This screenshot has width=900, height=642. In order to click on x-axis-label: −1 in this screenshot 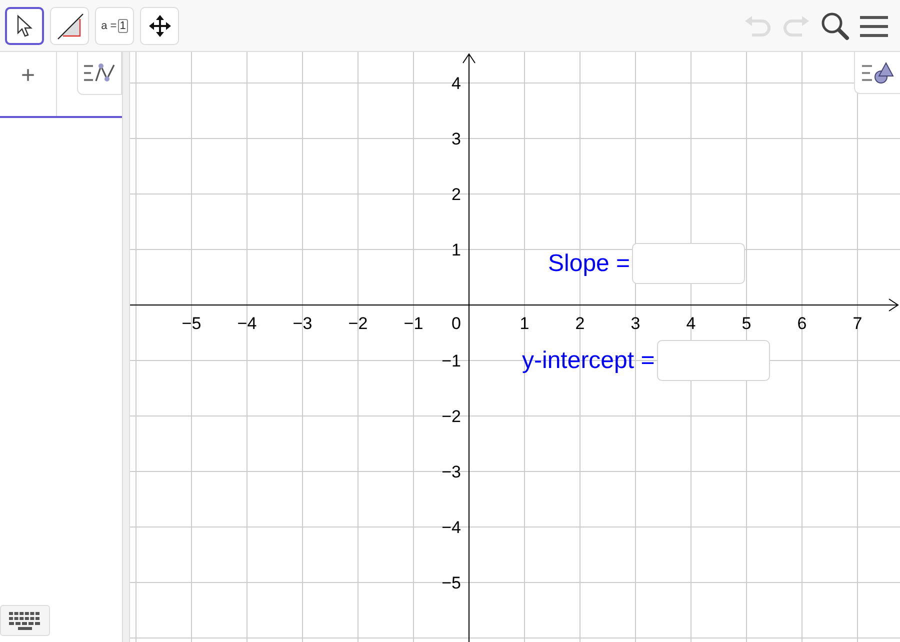, I will do `click(414, 323)`.